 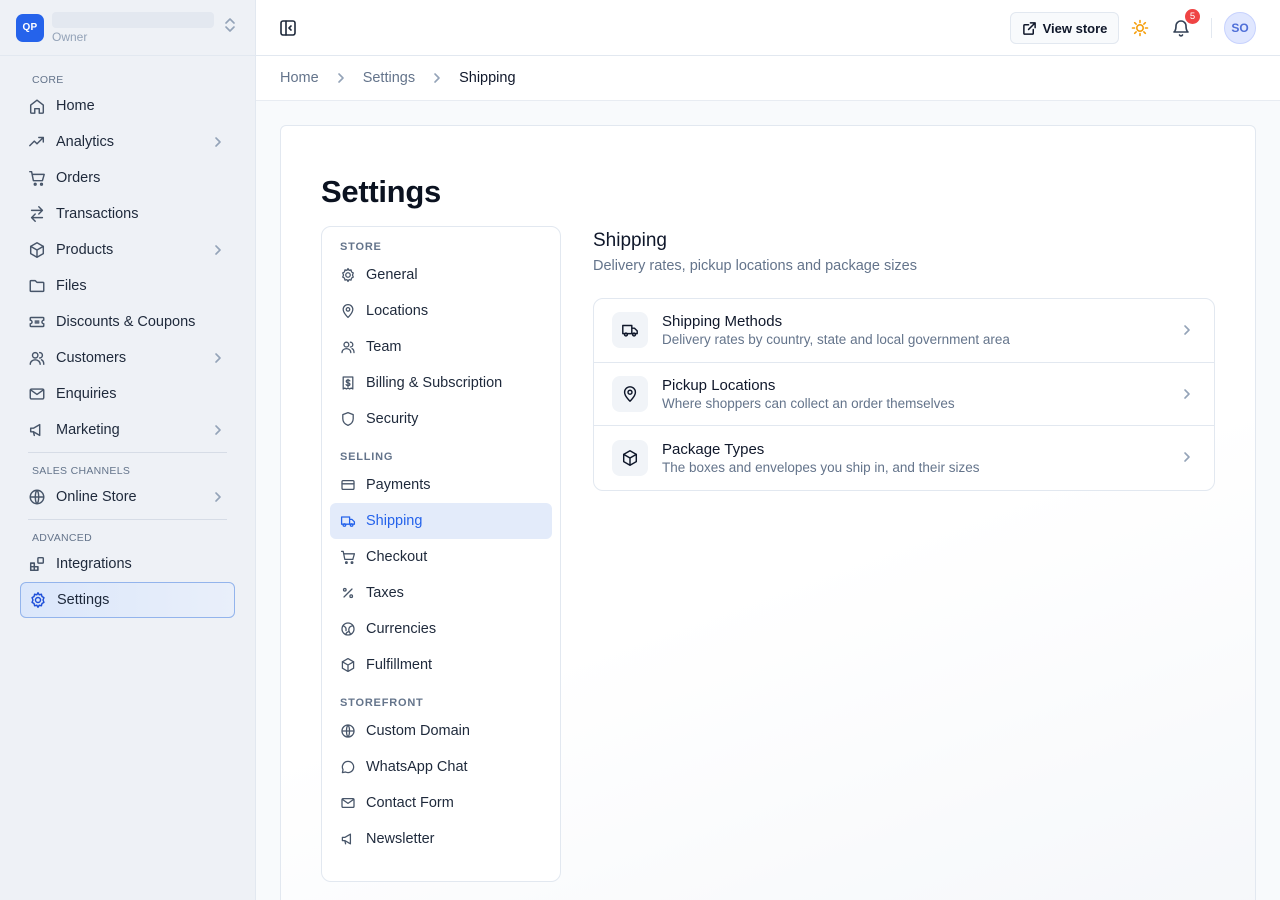 I want to click on workspace-switcher: QP Owner, so click(x=127, y=28).